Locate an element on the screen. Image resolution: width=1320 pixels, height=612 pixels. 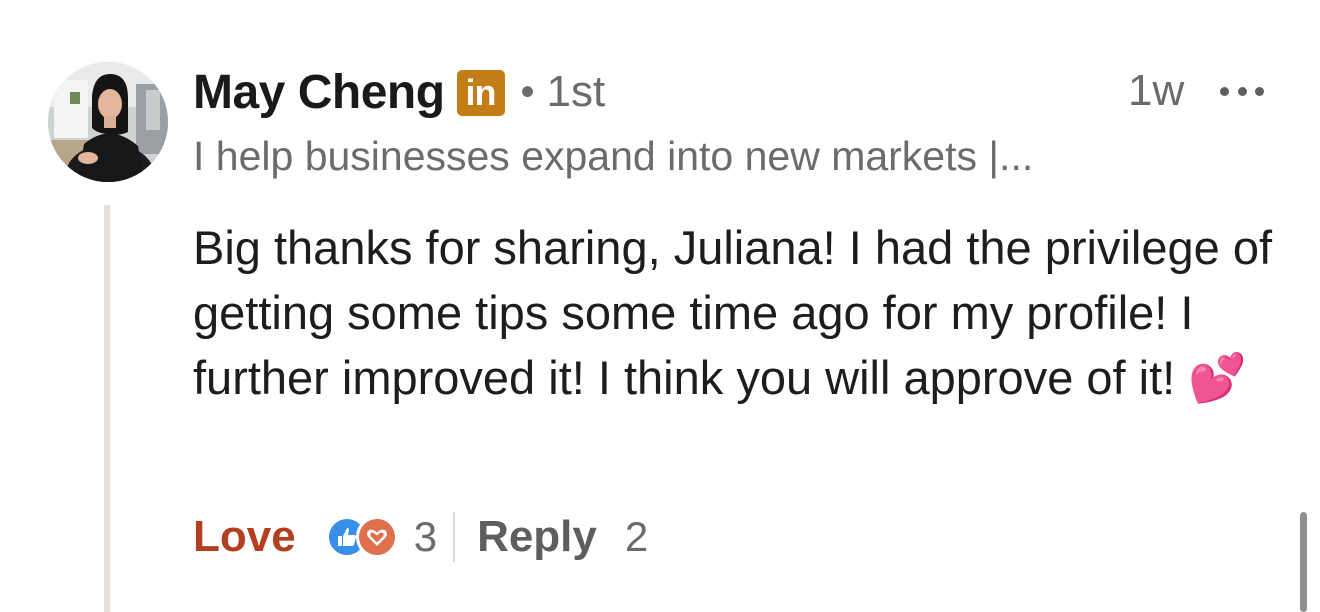
thread-line is located at coordinates (107, 408).